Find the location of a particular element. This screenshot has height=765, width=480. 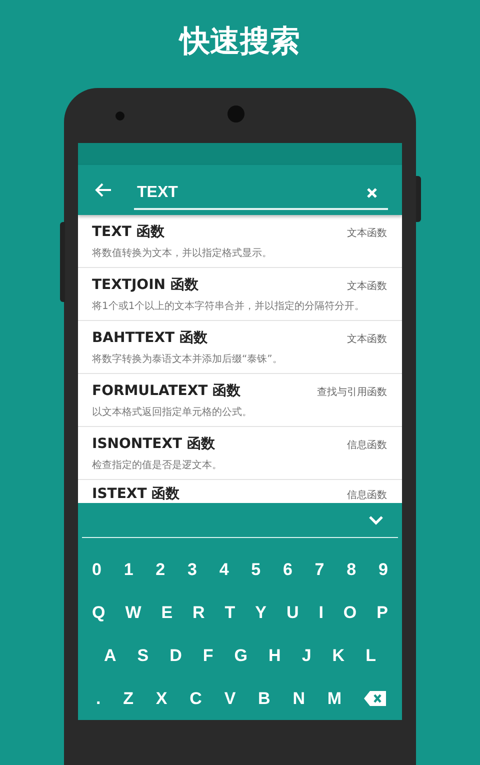

keyboard-key: N is located at coordinates (298, 698).